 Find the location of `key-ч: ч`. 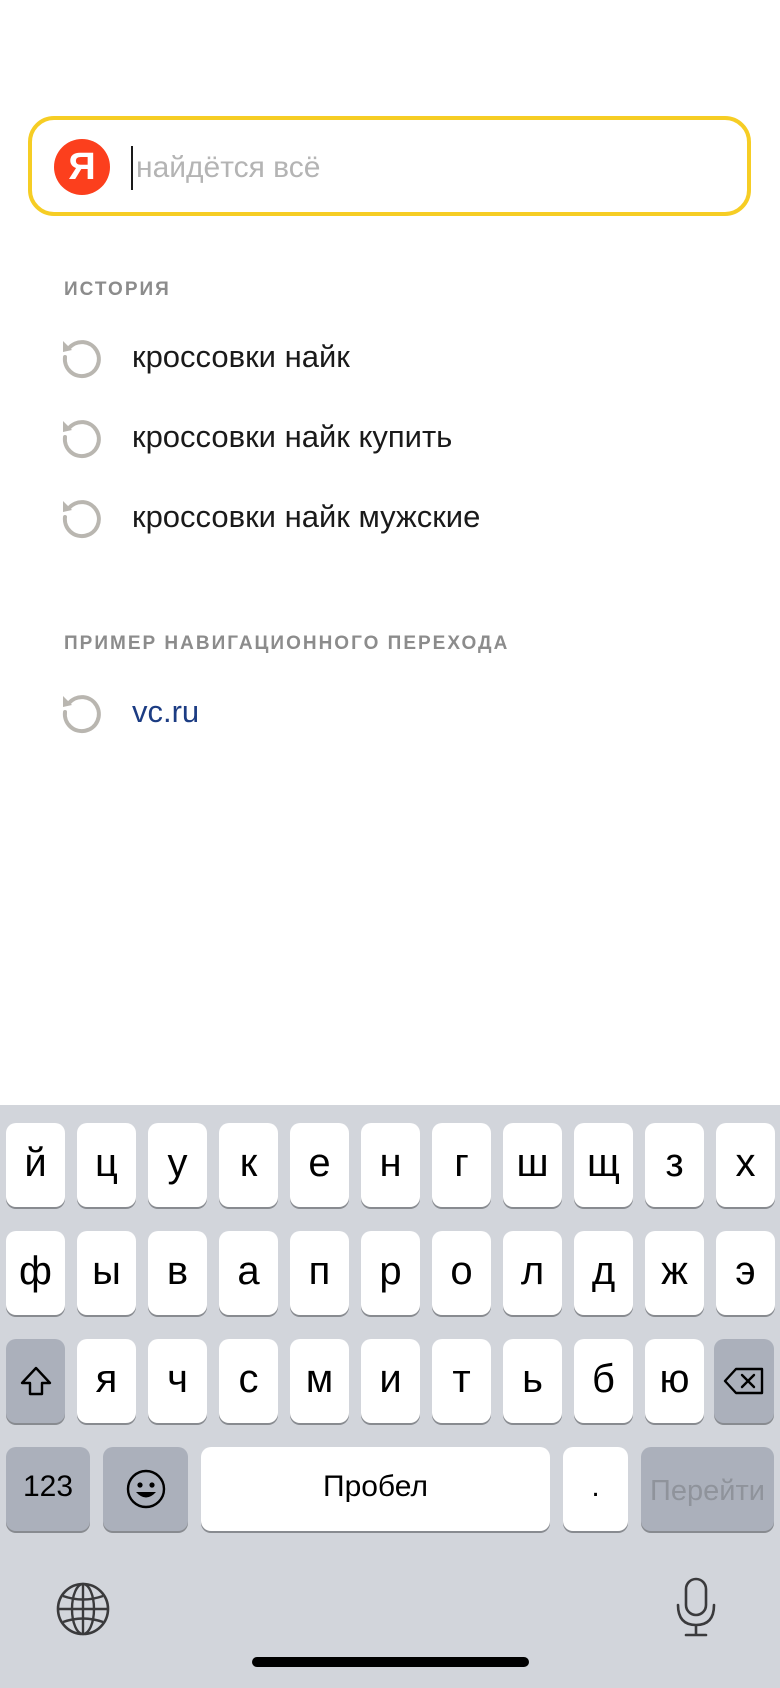

key-ч: ч is located at coordinates (177, 1381).